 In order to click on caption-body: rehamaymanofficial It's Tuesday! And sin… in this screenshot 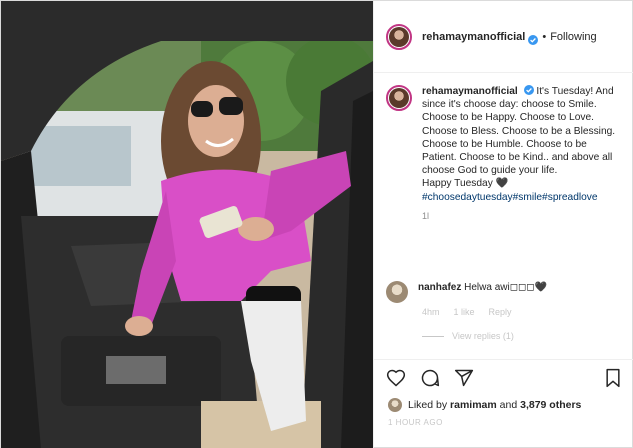, I will do `click(522, 154)`.